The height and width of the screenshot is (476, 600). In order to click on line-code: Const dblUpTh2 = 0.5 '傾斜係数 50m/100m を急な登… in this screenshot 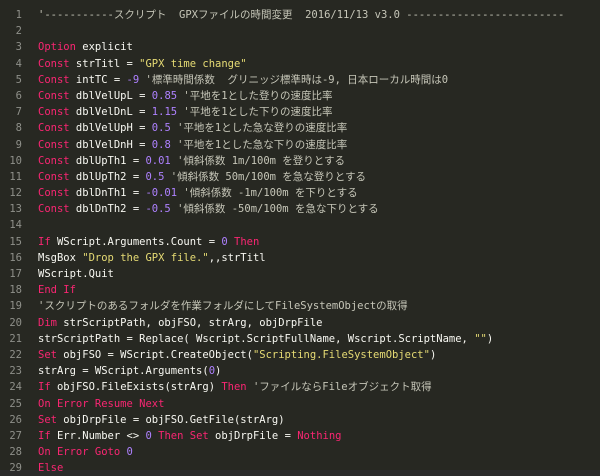, I will do `click(319, 177)`.